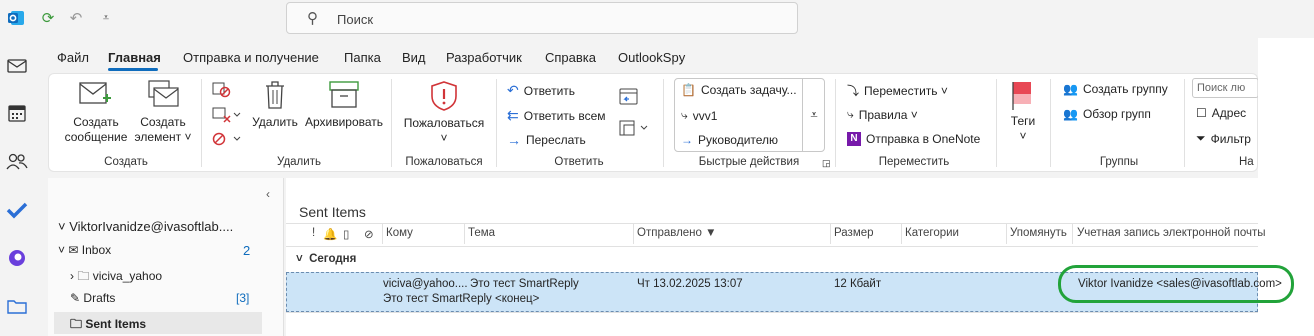 The image size is (1314, 336). Describe the element at coordinates (106, 18) in the screenshot. I see `customize-icon: ⩡` at that location.